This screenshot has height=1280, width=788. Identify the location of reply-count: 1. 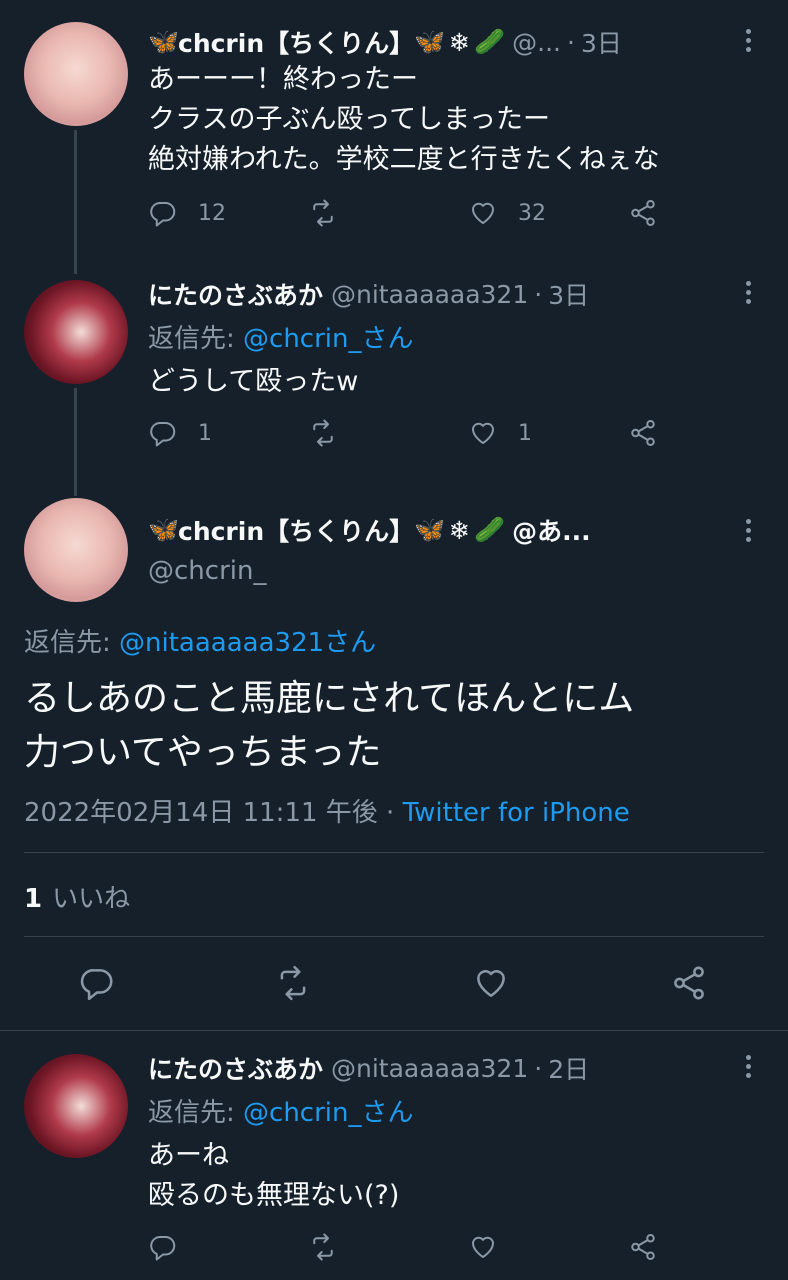
(205, 433).